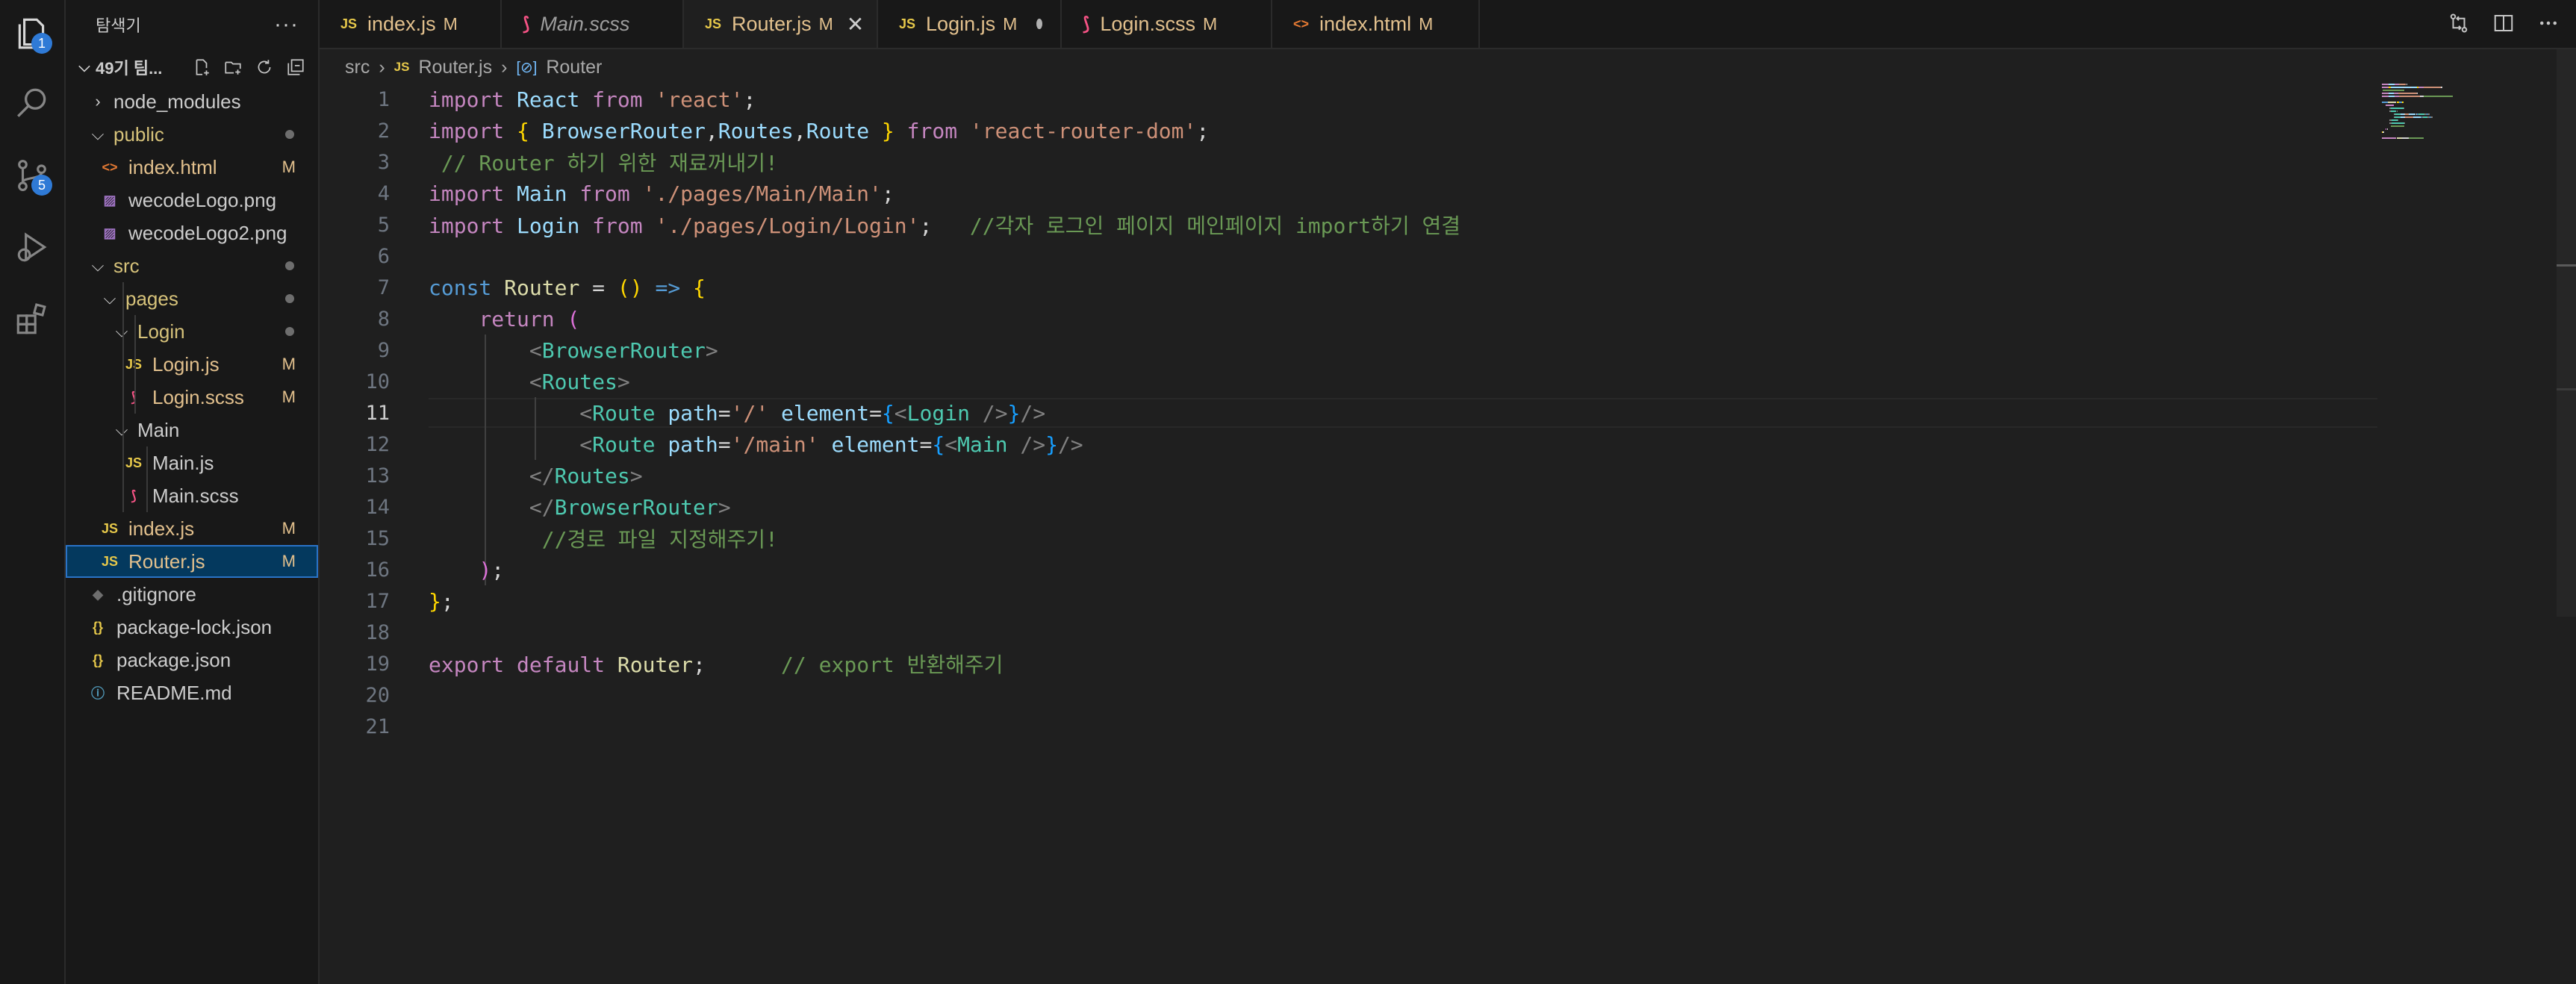 Image resolution: width=2576 pixels, height=984 pixels. I want to click on split-editor-icon, so click(2503, 23).